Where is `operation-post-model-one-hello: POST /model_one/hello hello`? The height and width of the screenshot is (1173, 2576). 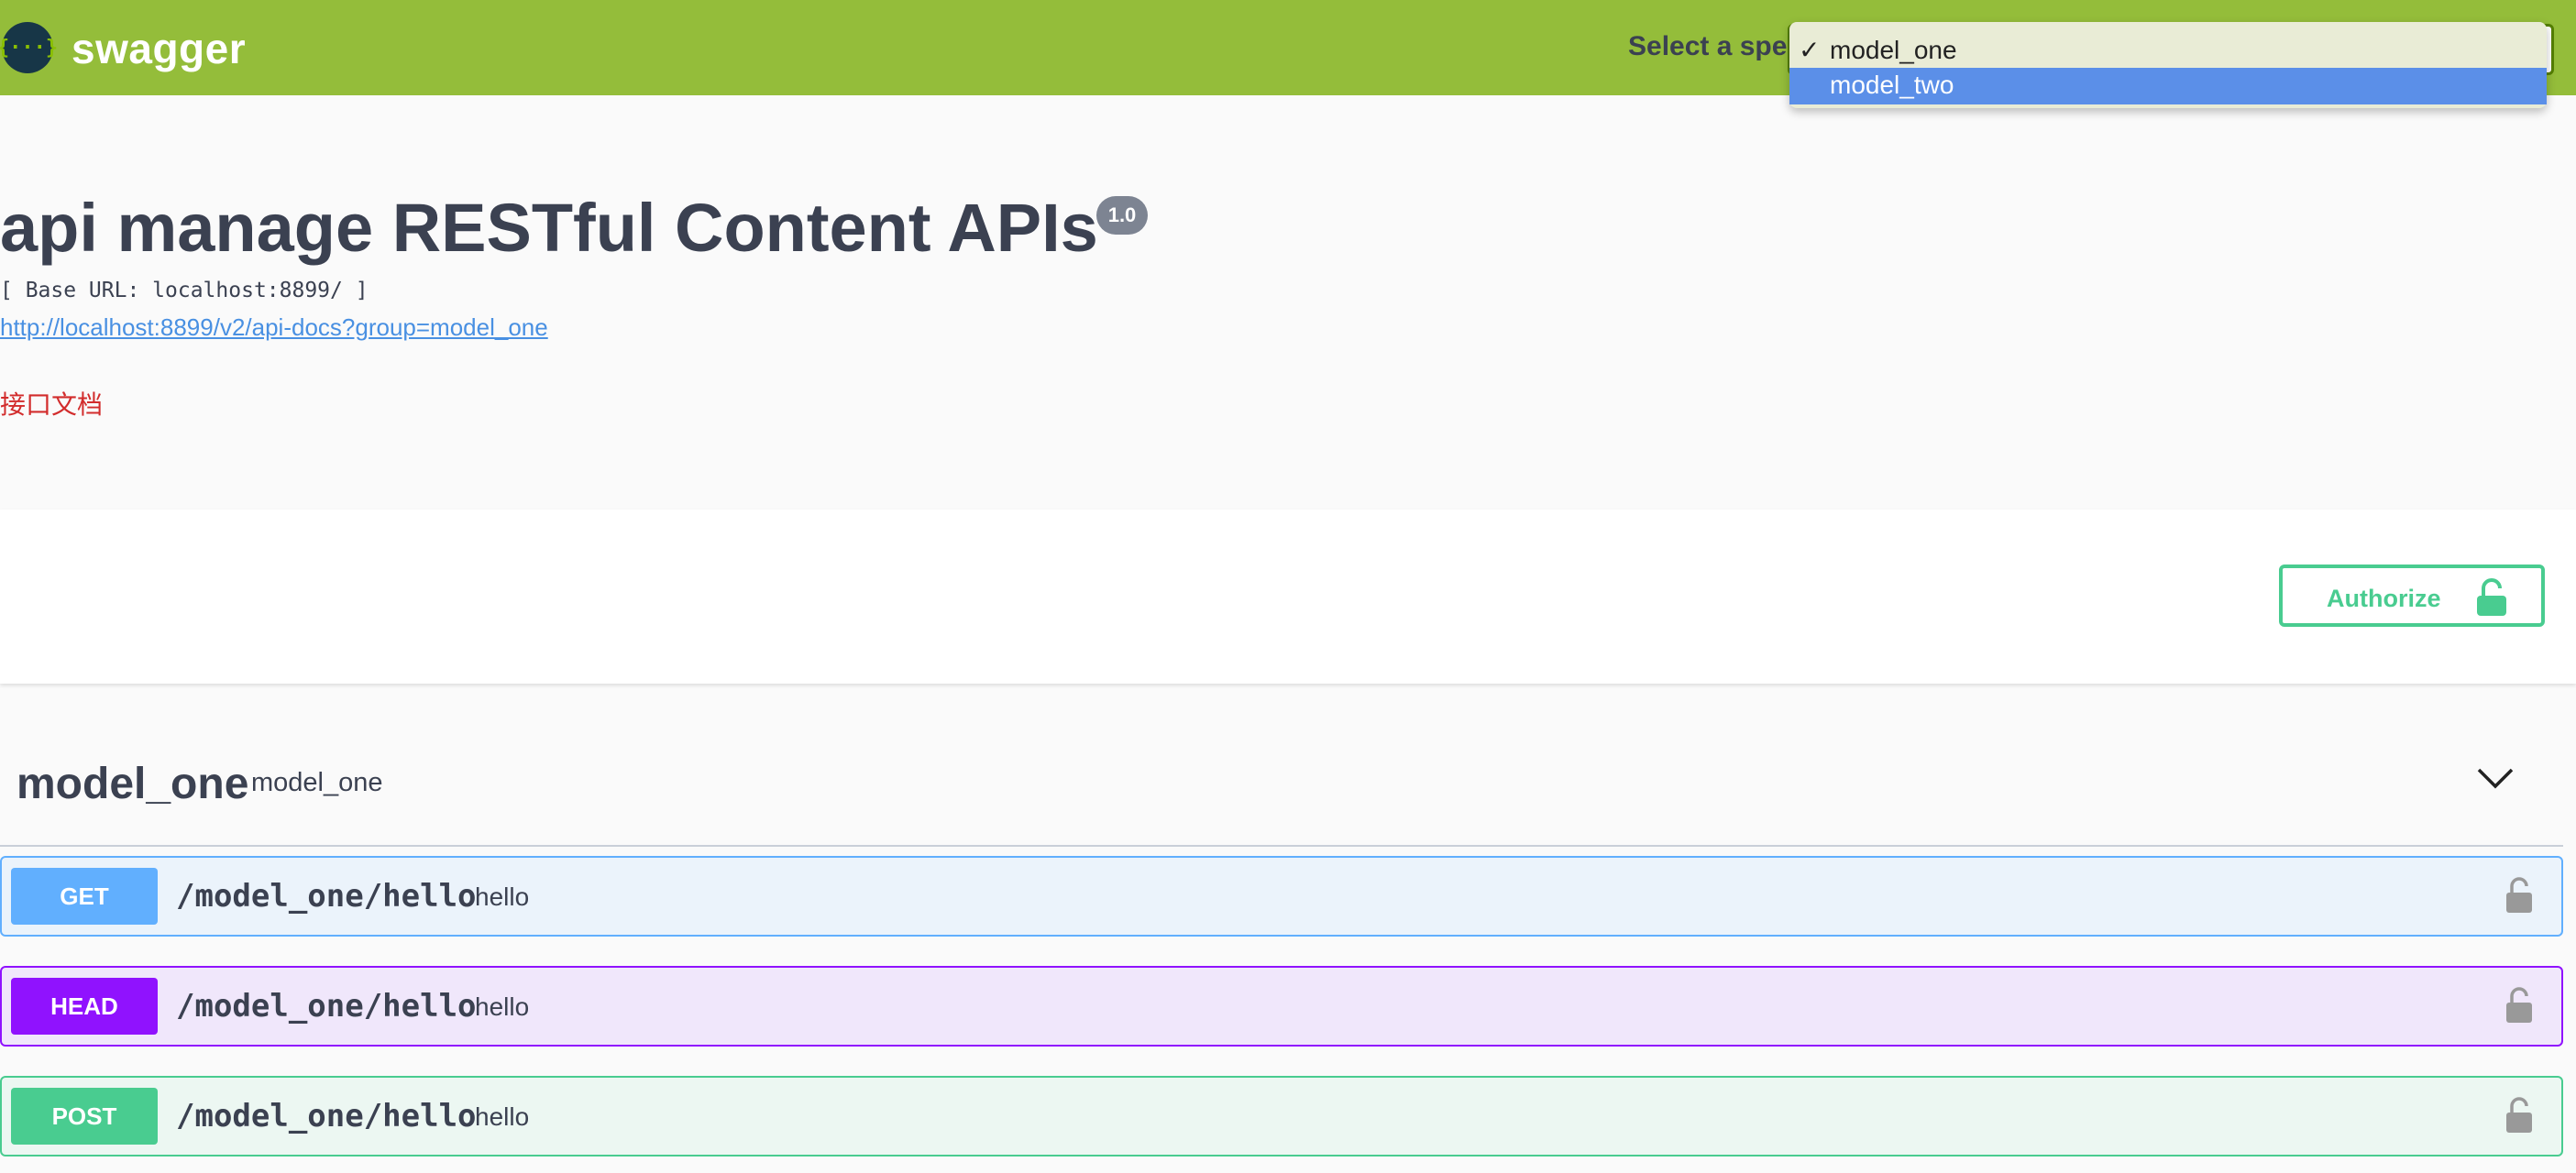 operation-post-model-one-hello: POST /model_one/hello hello is located at coordinates (1281, 1116).